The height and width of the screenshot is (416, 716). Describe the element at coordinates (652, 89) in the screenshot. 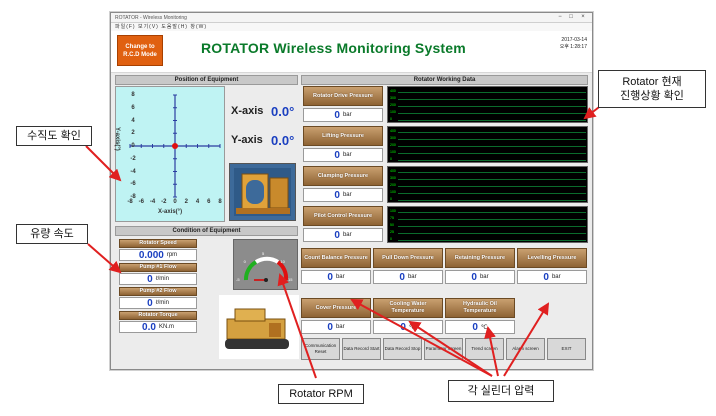

I see `annotation-progress: Rotator 현재 진행상황 확인` at that location.